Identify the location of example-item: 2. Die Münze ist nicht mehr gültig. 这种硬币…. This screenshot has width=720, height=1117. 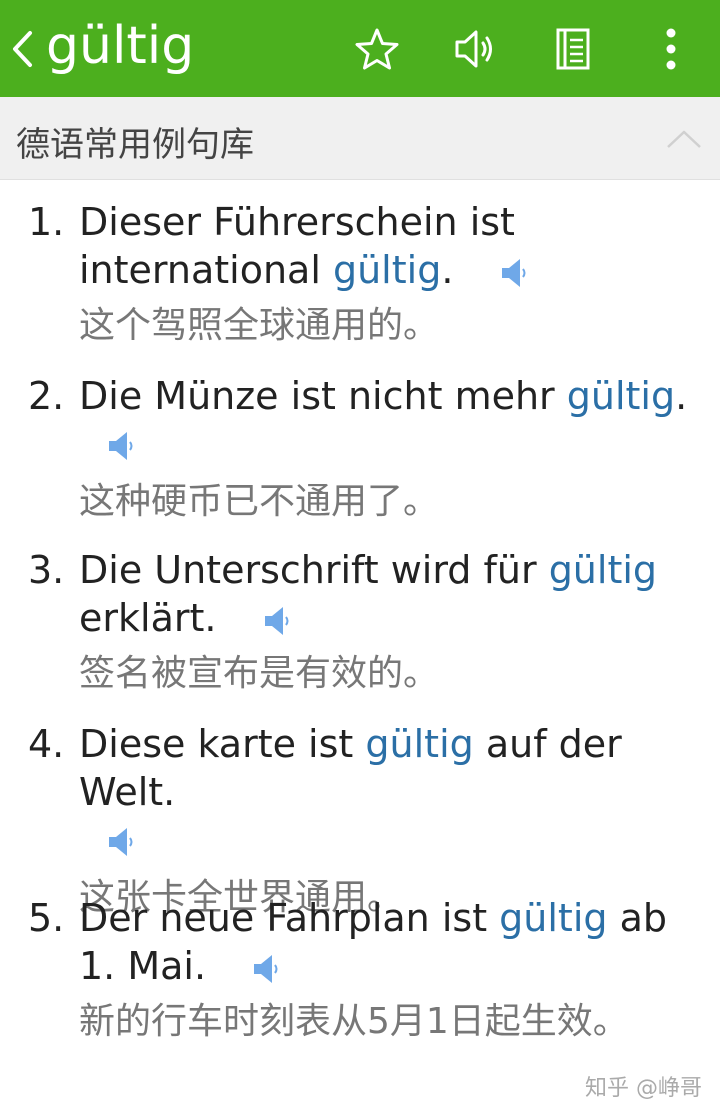
(360, 451).